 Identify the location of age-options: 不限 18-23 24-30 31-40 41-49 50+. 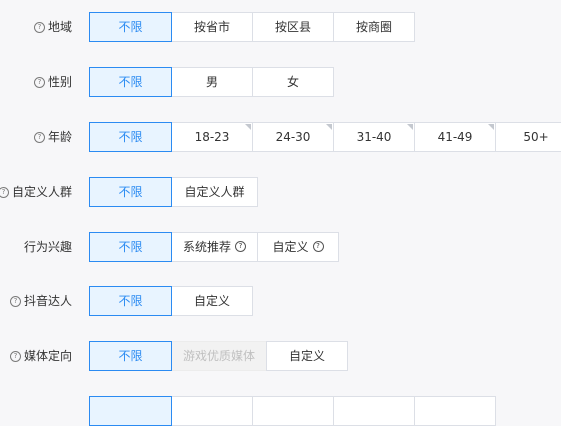
(325, 137).